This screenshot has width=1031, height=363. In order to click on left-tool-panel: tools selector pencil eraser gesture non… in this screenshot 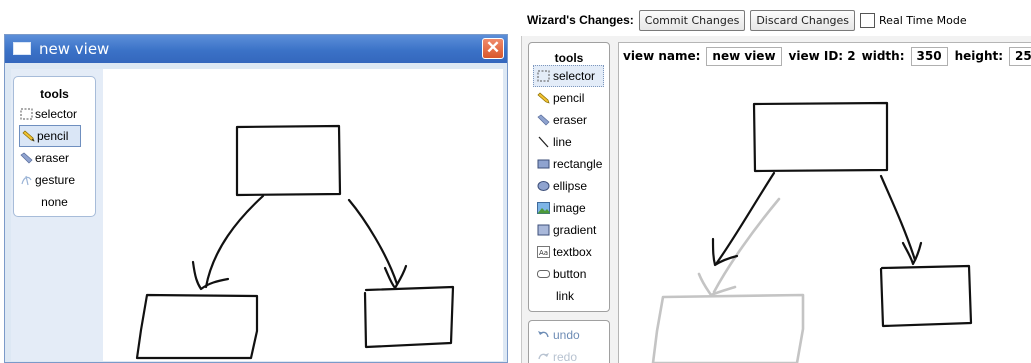, I will do `click(57, 215)`.